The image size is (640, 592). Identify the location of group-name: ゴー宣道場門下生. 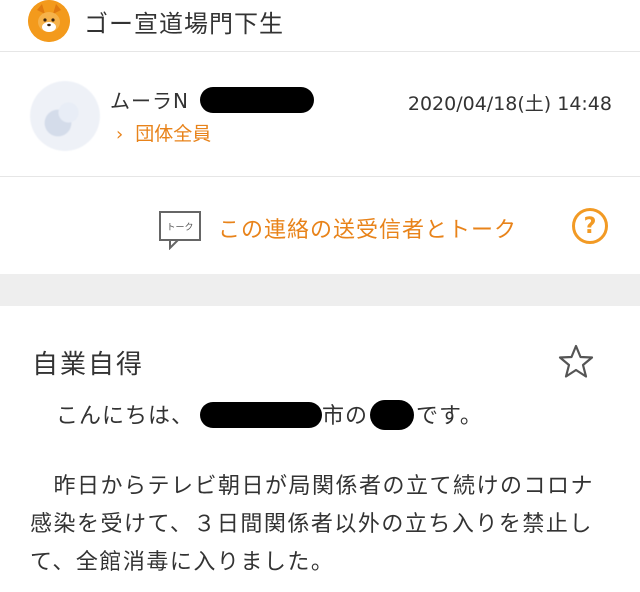
(184, 24).